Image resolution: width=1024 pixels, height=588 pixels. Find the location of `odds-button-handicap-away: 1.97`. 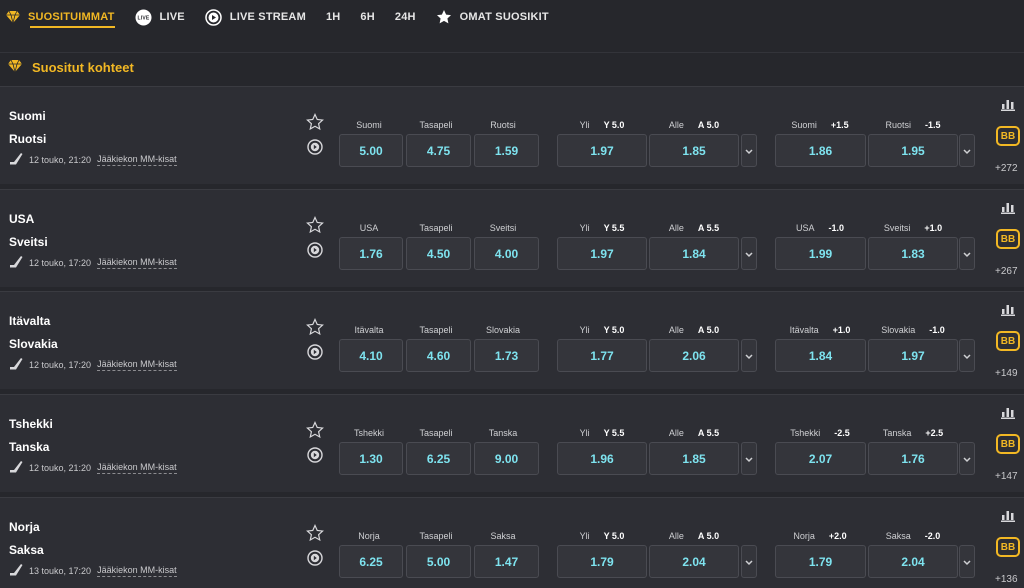

odds-button-handicap-away: 1.97 is located at coordinates (913, 355).